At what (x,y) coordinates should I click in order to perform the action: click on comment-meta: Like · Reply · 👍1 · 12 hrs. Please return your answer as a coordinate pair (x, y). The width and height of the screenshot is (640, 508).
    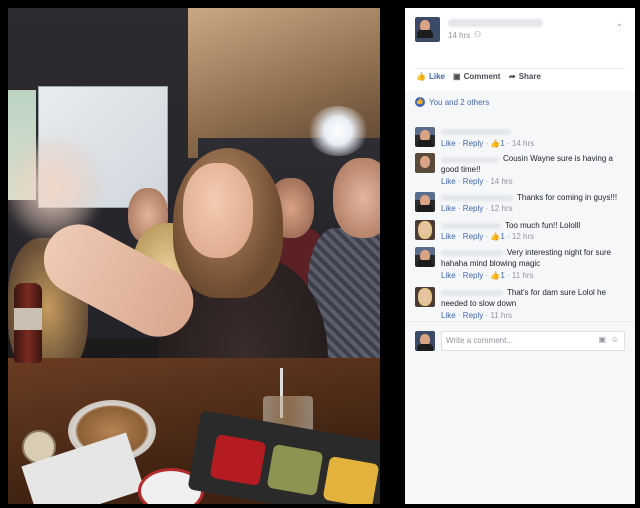
    Looking at the image, I should click on (488, 236).